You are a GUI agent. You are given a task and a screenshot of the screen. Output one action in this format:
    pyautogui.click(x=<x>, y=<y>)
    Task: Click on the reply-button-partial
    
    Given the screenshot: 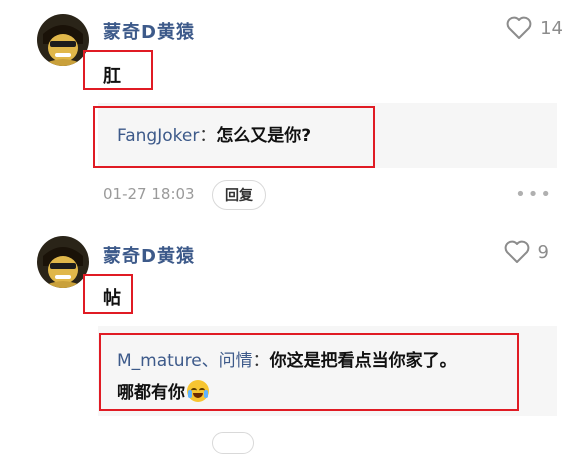 What is the action you would take?
    pyautogui.click(x=233, y=443)
    